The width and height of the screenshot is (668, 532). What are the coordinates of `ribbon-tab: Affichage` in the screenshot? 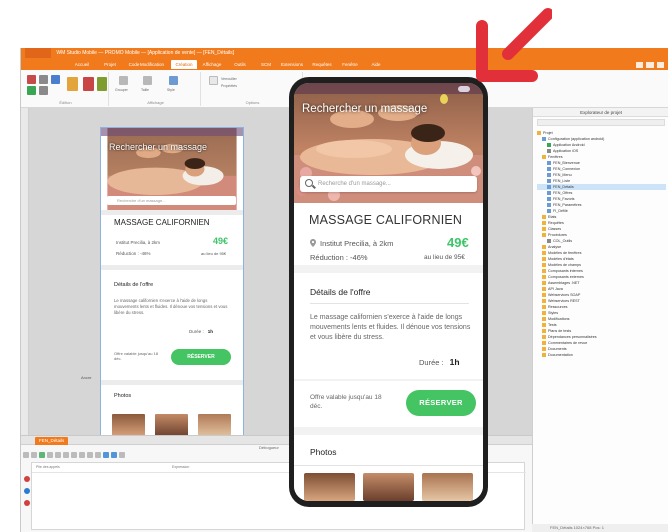 It's located at (212, 64).